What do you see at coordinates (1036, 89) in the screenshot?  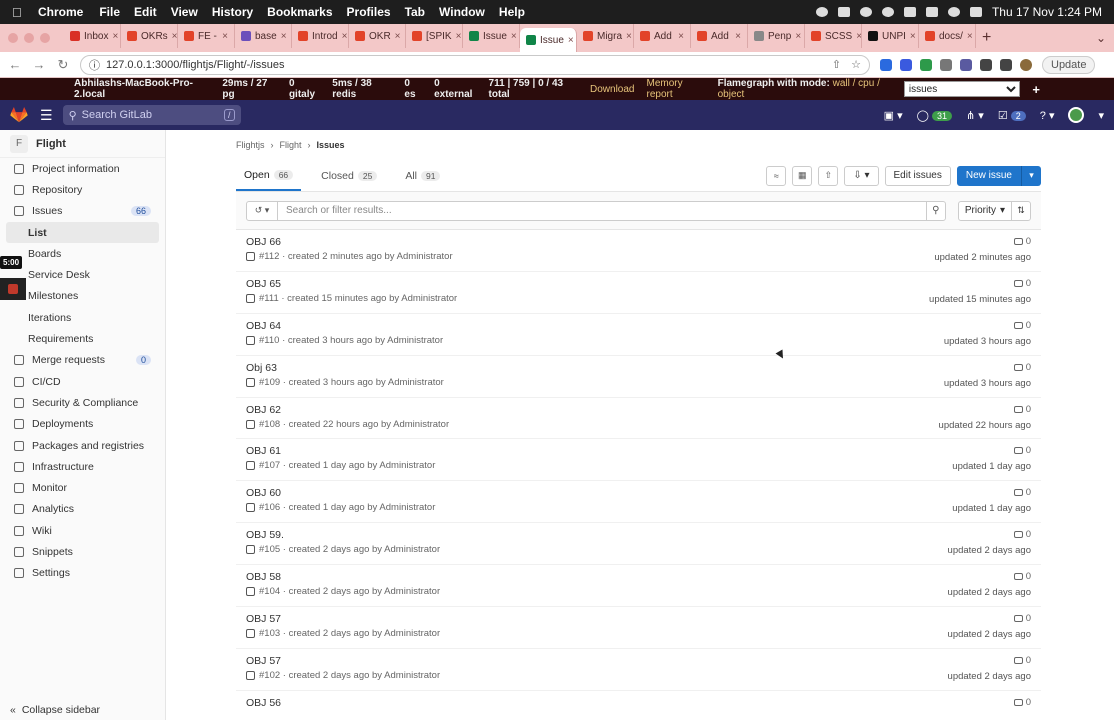 I see `add-request-icon: +` at bounding box center [1036, 89].